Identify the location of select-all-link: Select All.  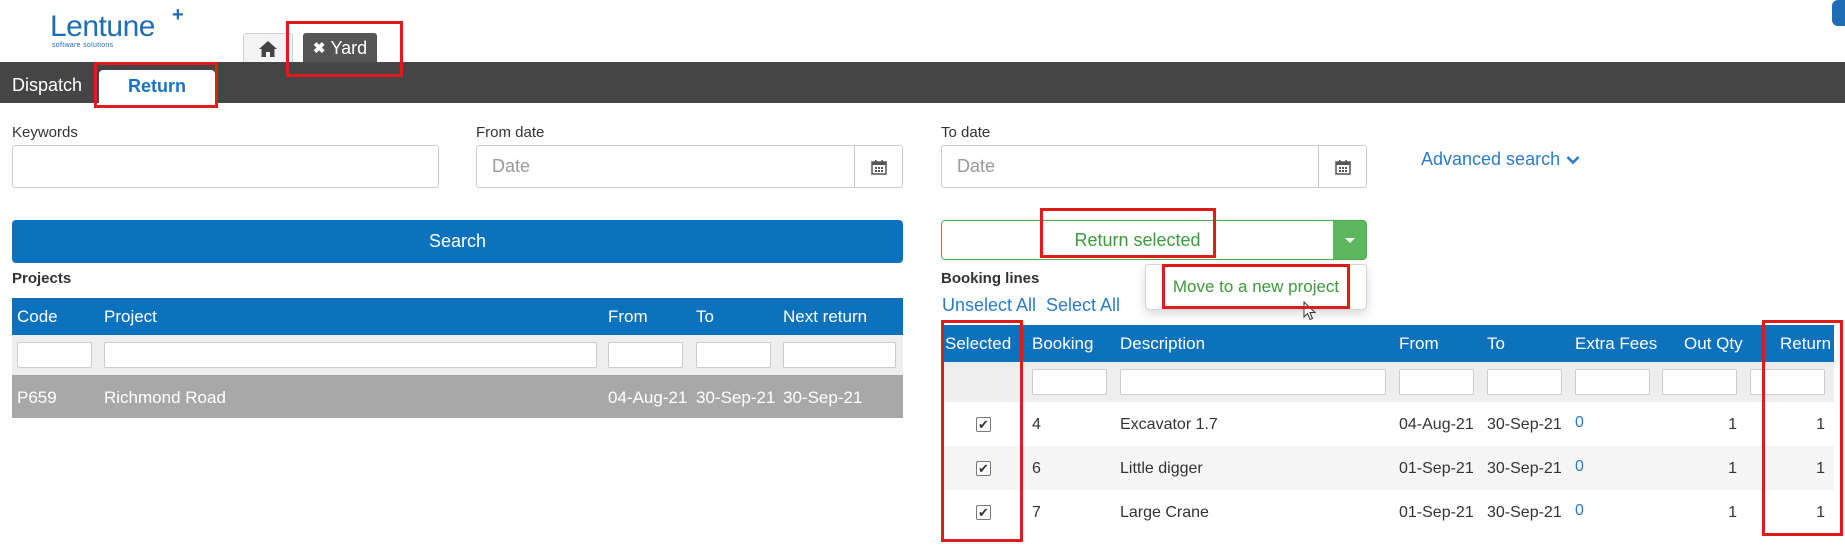
(1083, 305).